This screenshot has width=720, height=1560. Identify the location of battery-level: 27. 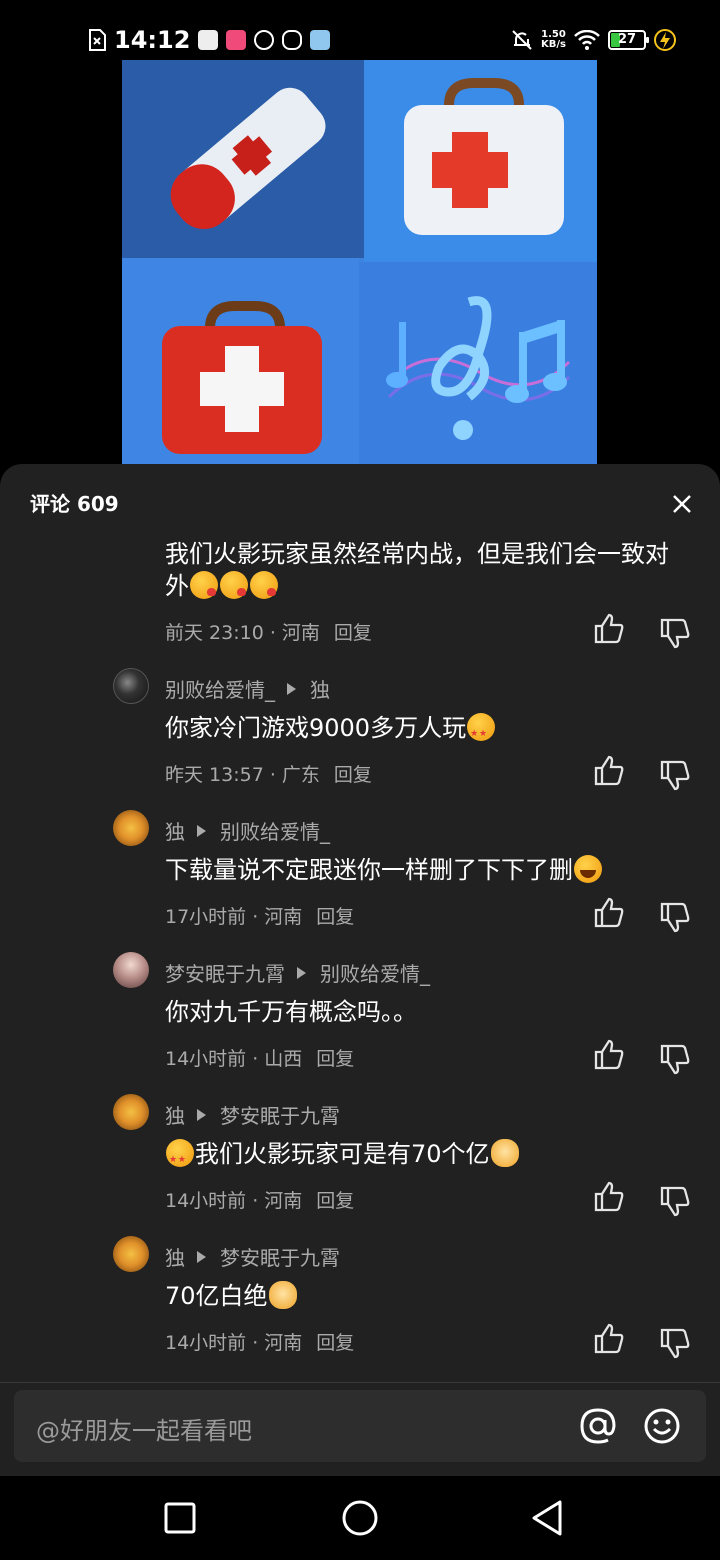
(627, 39).